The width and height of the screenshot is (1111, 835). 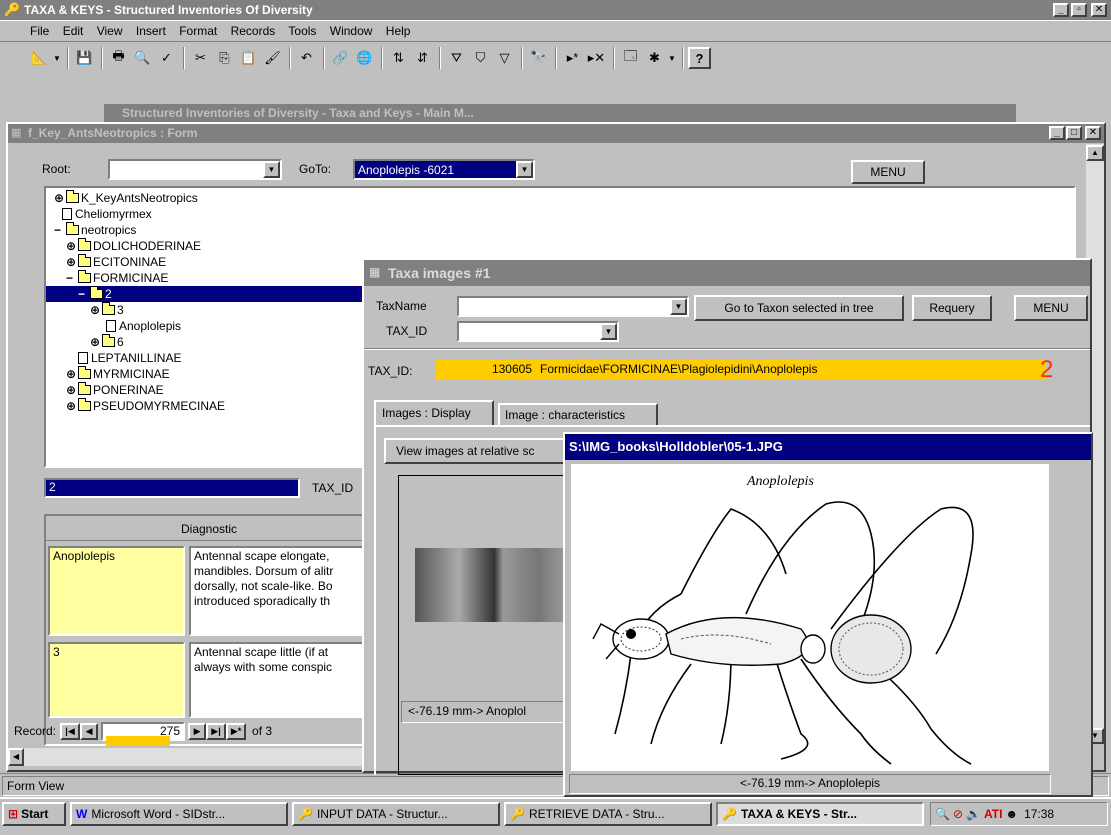 I want to click on design-view-icon: 📐, so click(x=39, y=58).